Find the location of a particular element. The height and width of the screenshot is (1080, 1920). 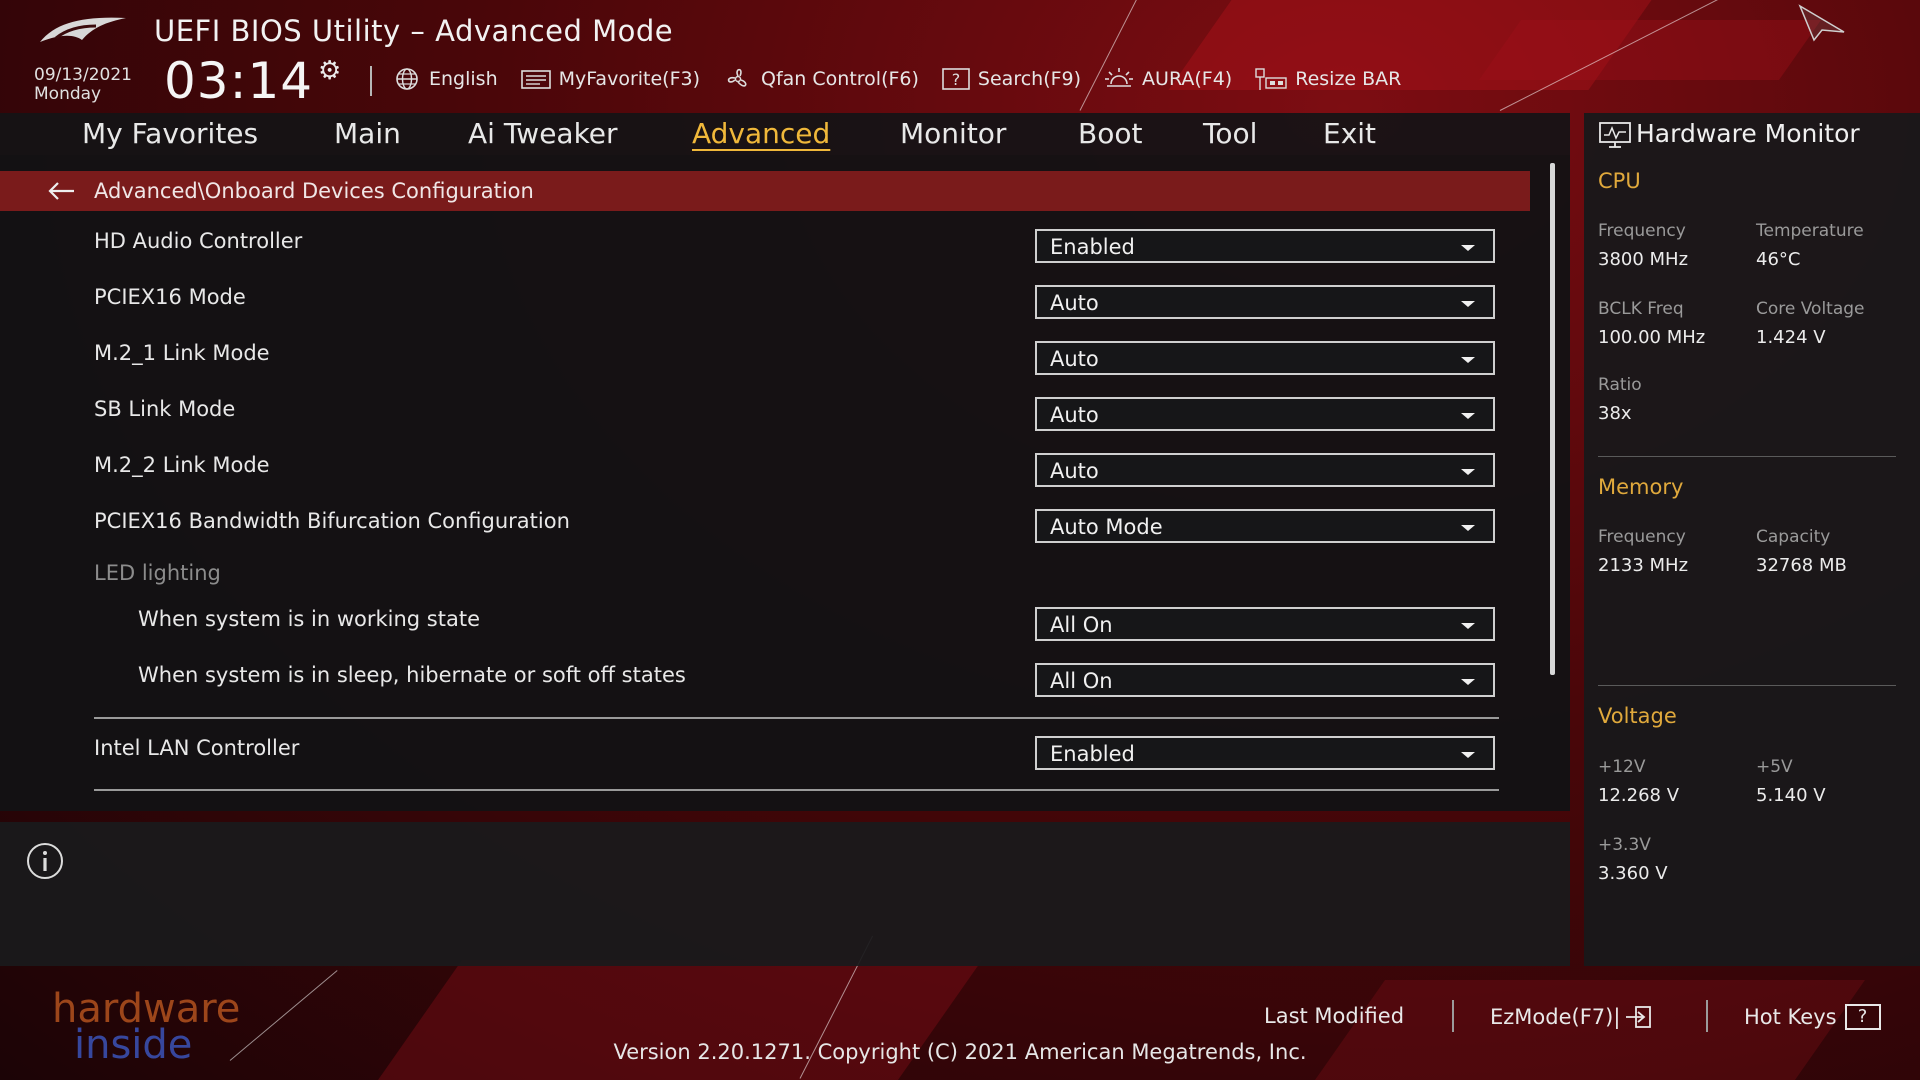

hwm-divider is located at coordinates (1747, 685).